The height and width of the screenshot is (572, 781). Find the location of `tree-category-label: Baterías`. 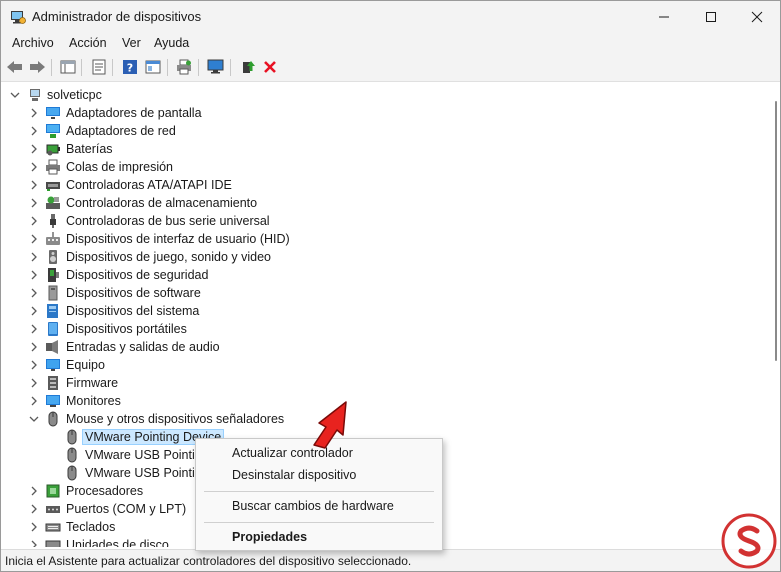

tree-category-label: Baterías is located at coordinates (89, 149).